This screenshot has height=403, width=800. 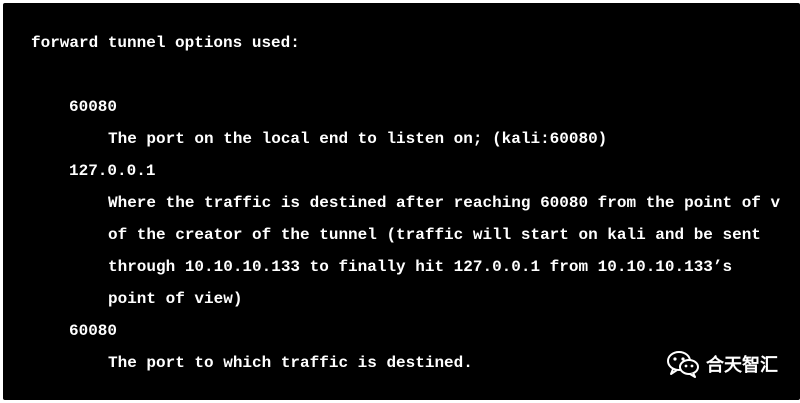 I want to click on options-heading: forward tunnel options used:, so click(x=165, y=43).